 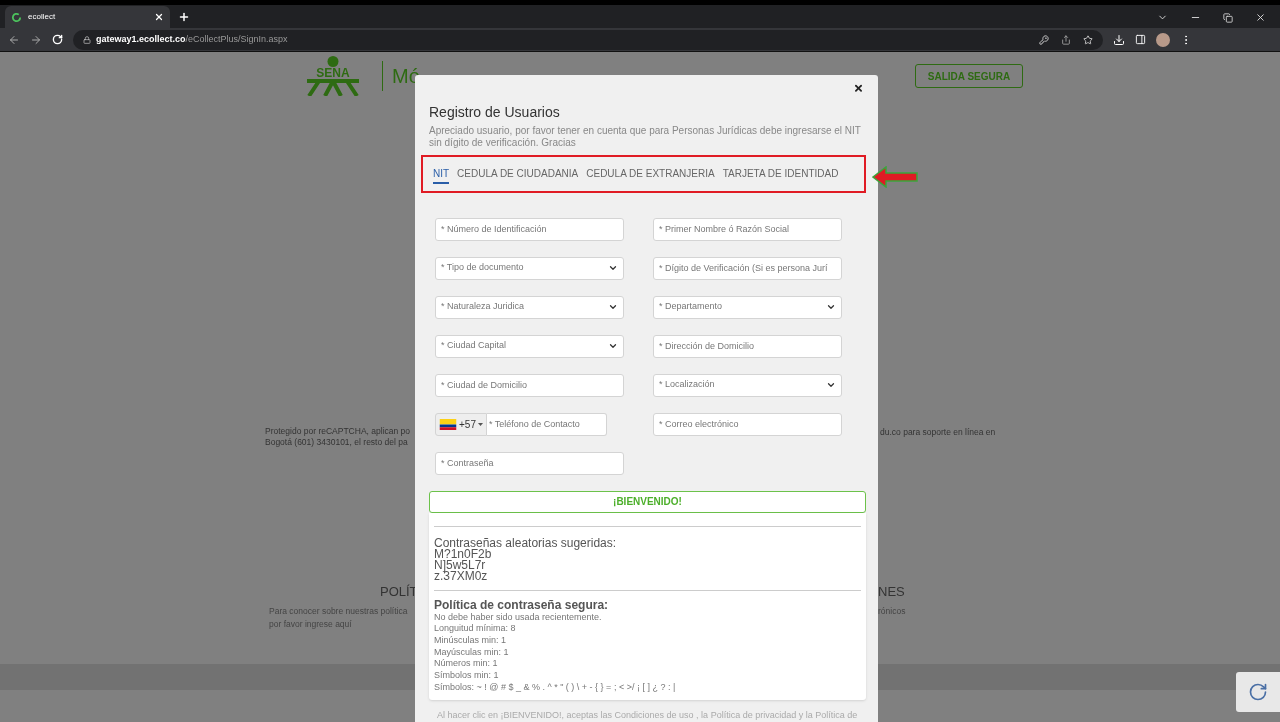 I want to click on close-window-icon, so click(x=1260, y=17).